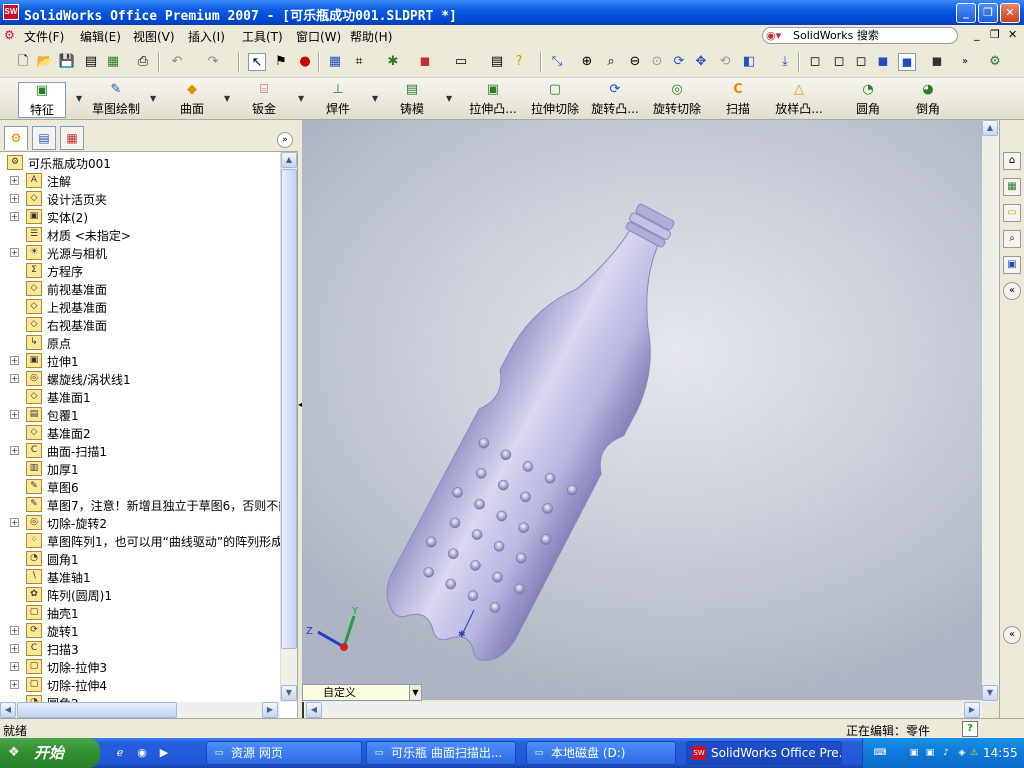  I want to click on zoom-area-icon: ⌕, so click(611, 62).